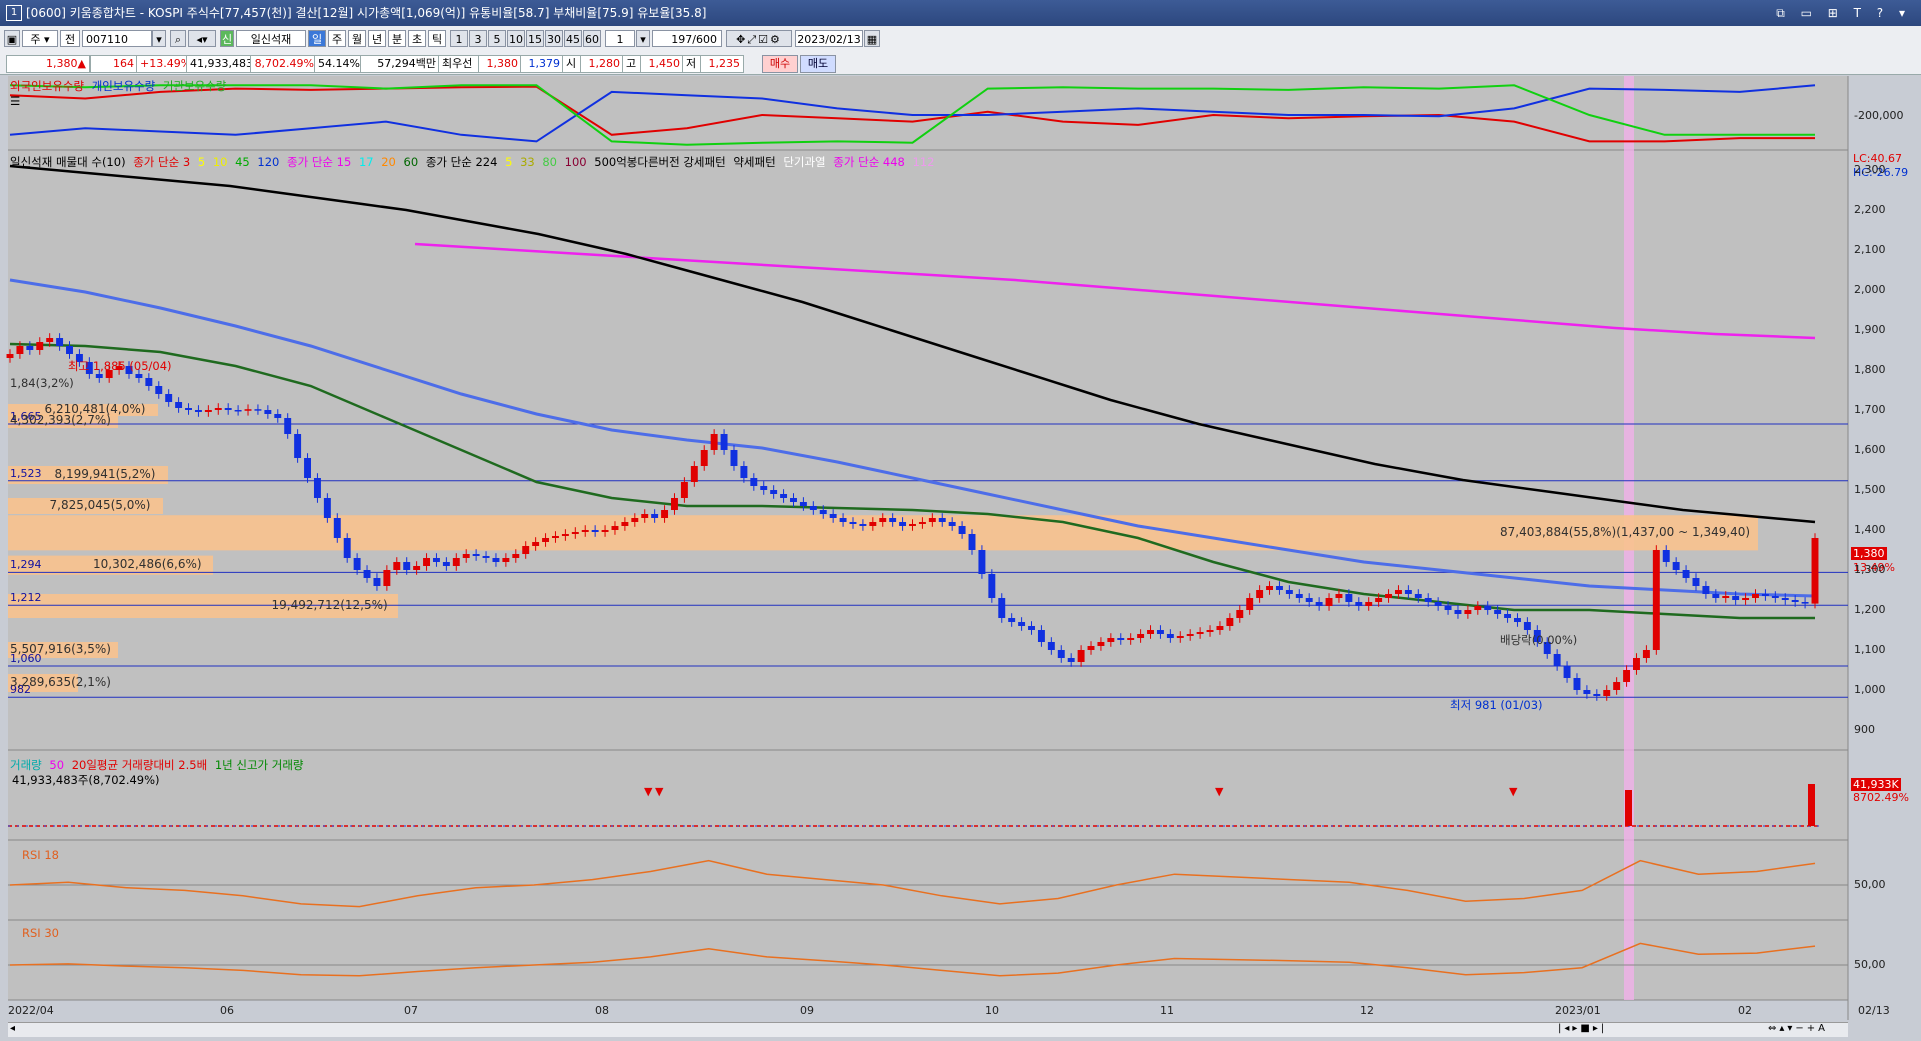 The image size is (1921, 1041). I want to click on legend-ma1-45: 45, so click(242, 162).